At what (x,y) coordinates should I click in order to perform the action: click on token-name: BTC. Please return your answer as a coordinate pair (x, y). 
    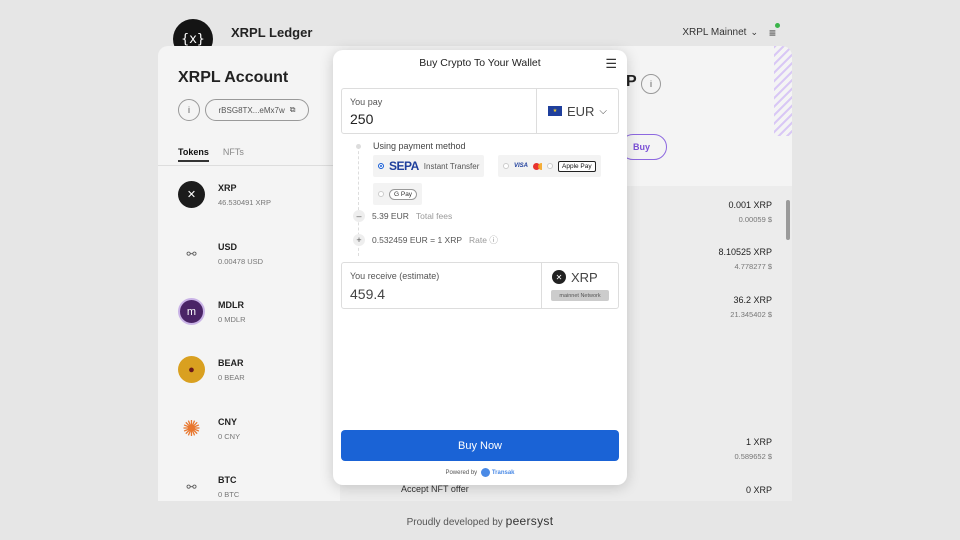
    Looking at the image, I should click on (227, 480).